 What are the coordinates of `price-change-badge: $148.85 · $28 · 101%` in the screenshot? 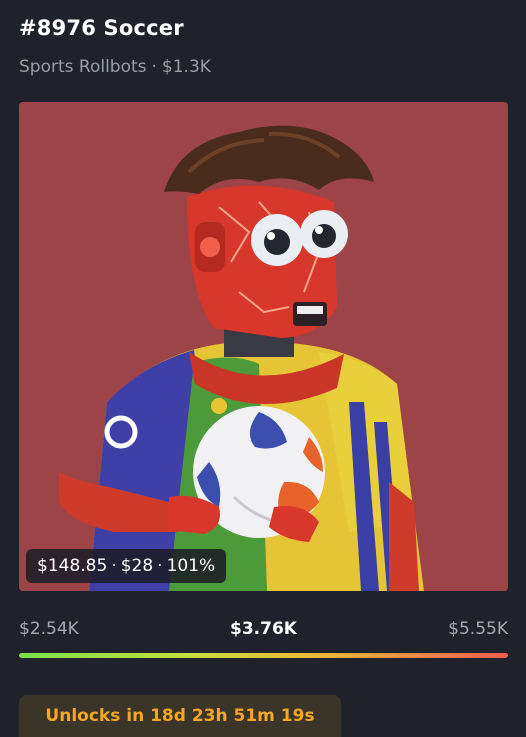 It's located at (126, 566).